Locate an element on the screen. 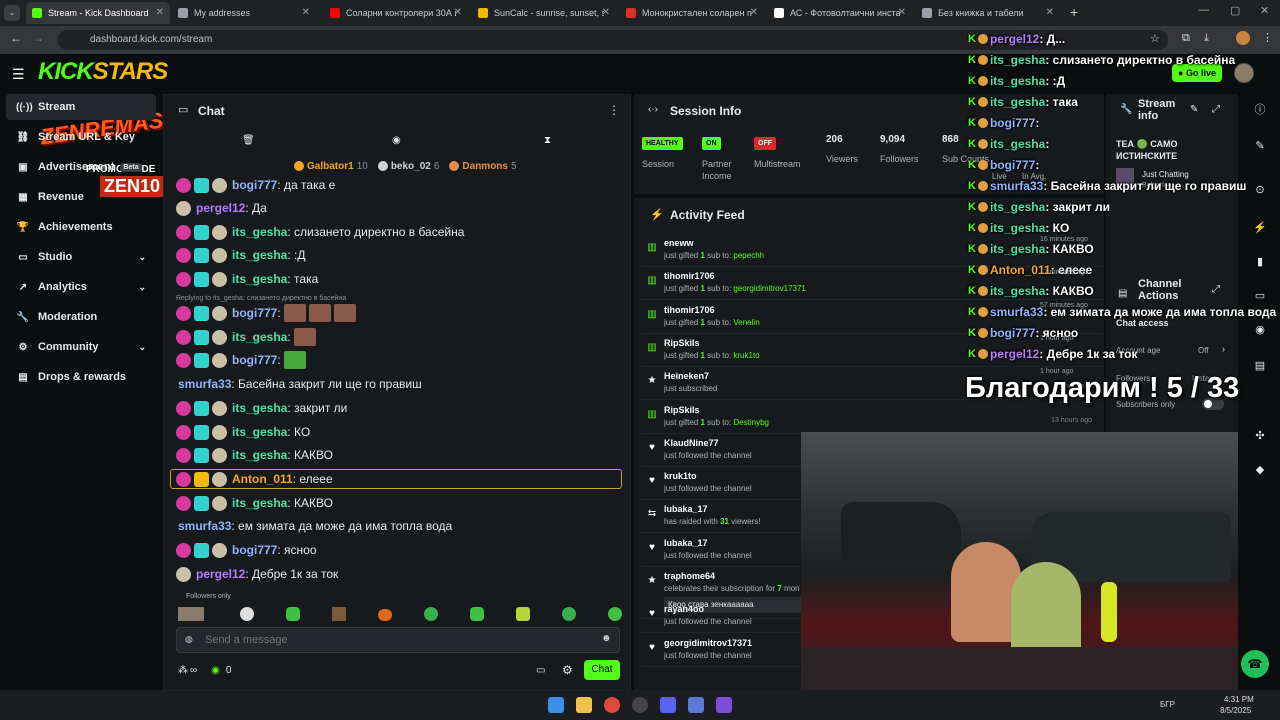  hamburger-menu-icon: ☰ is located at coordinates (18, 74).